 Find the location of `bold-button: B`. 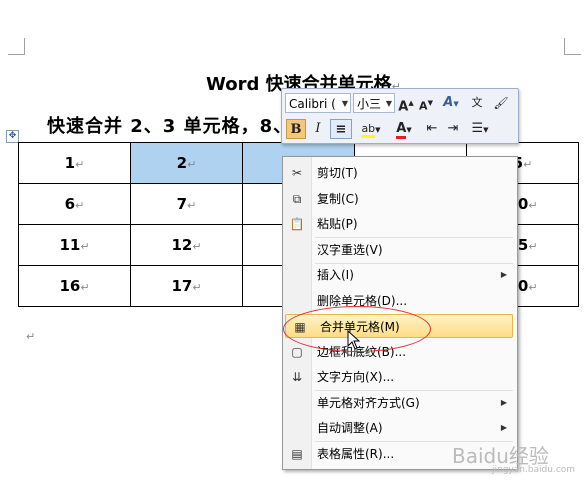

bold-button: B is located at coordinates (296, 129).